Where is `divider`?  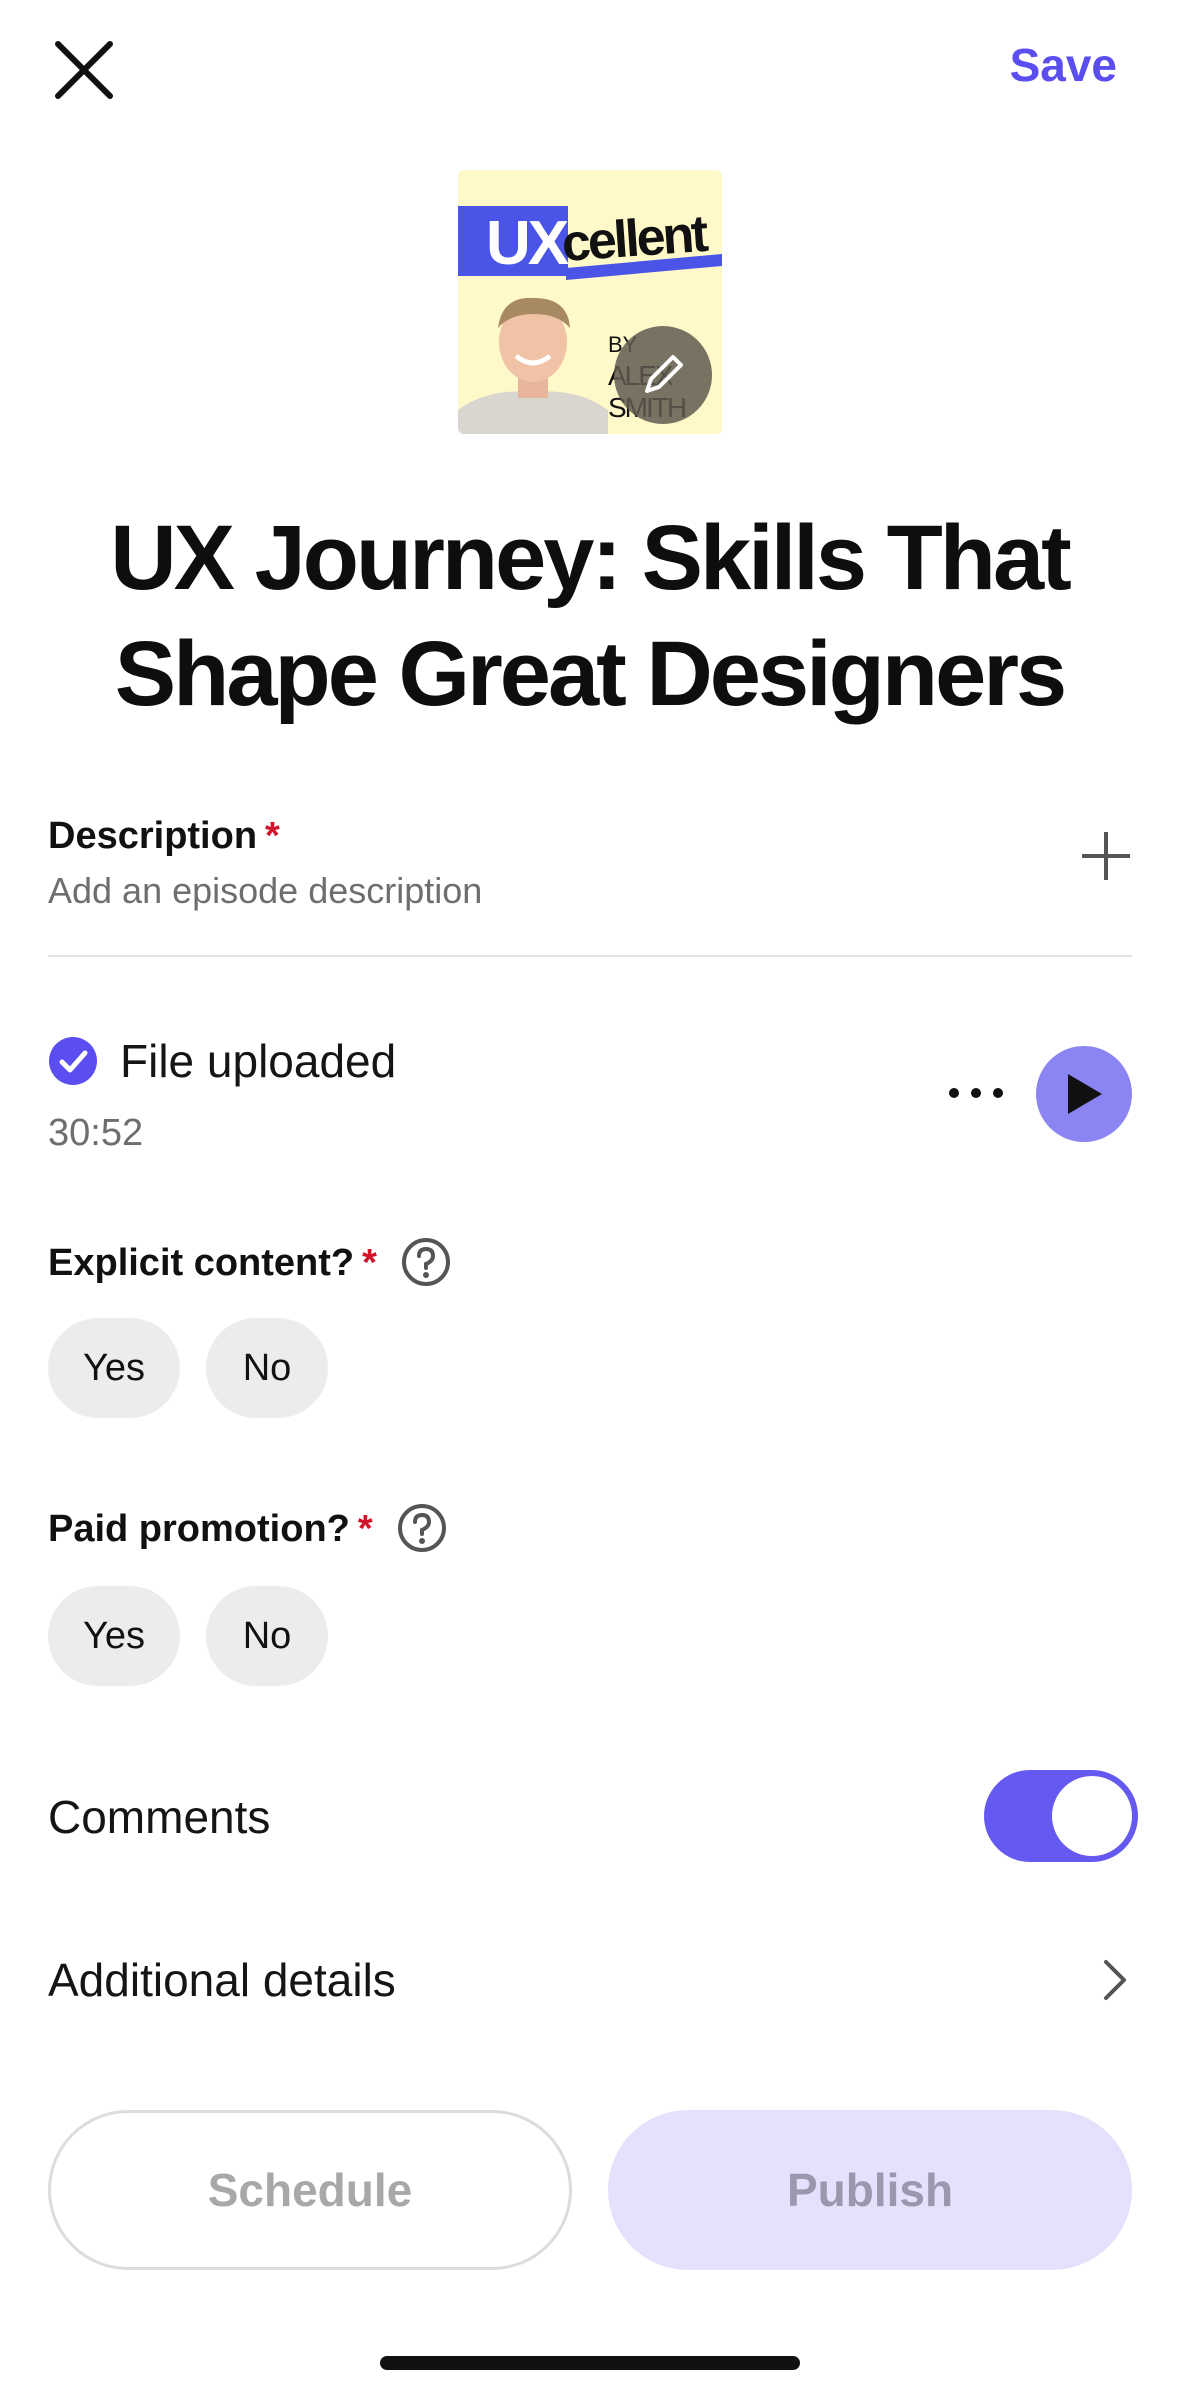 divider is located at coordinates (590, 956).